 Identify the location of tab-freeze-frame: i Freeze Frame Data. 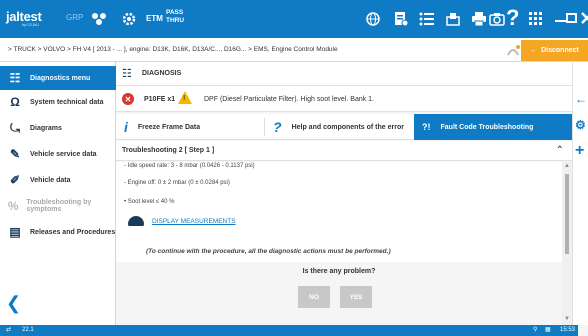
(190, 127).